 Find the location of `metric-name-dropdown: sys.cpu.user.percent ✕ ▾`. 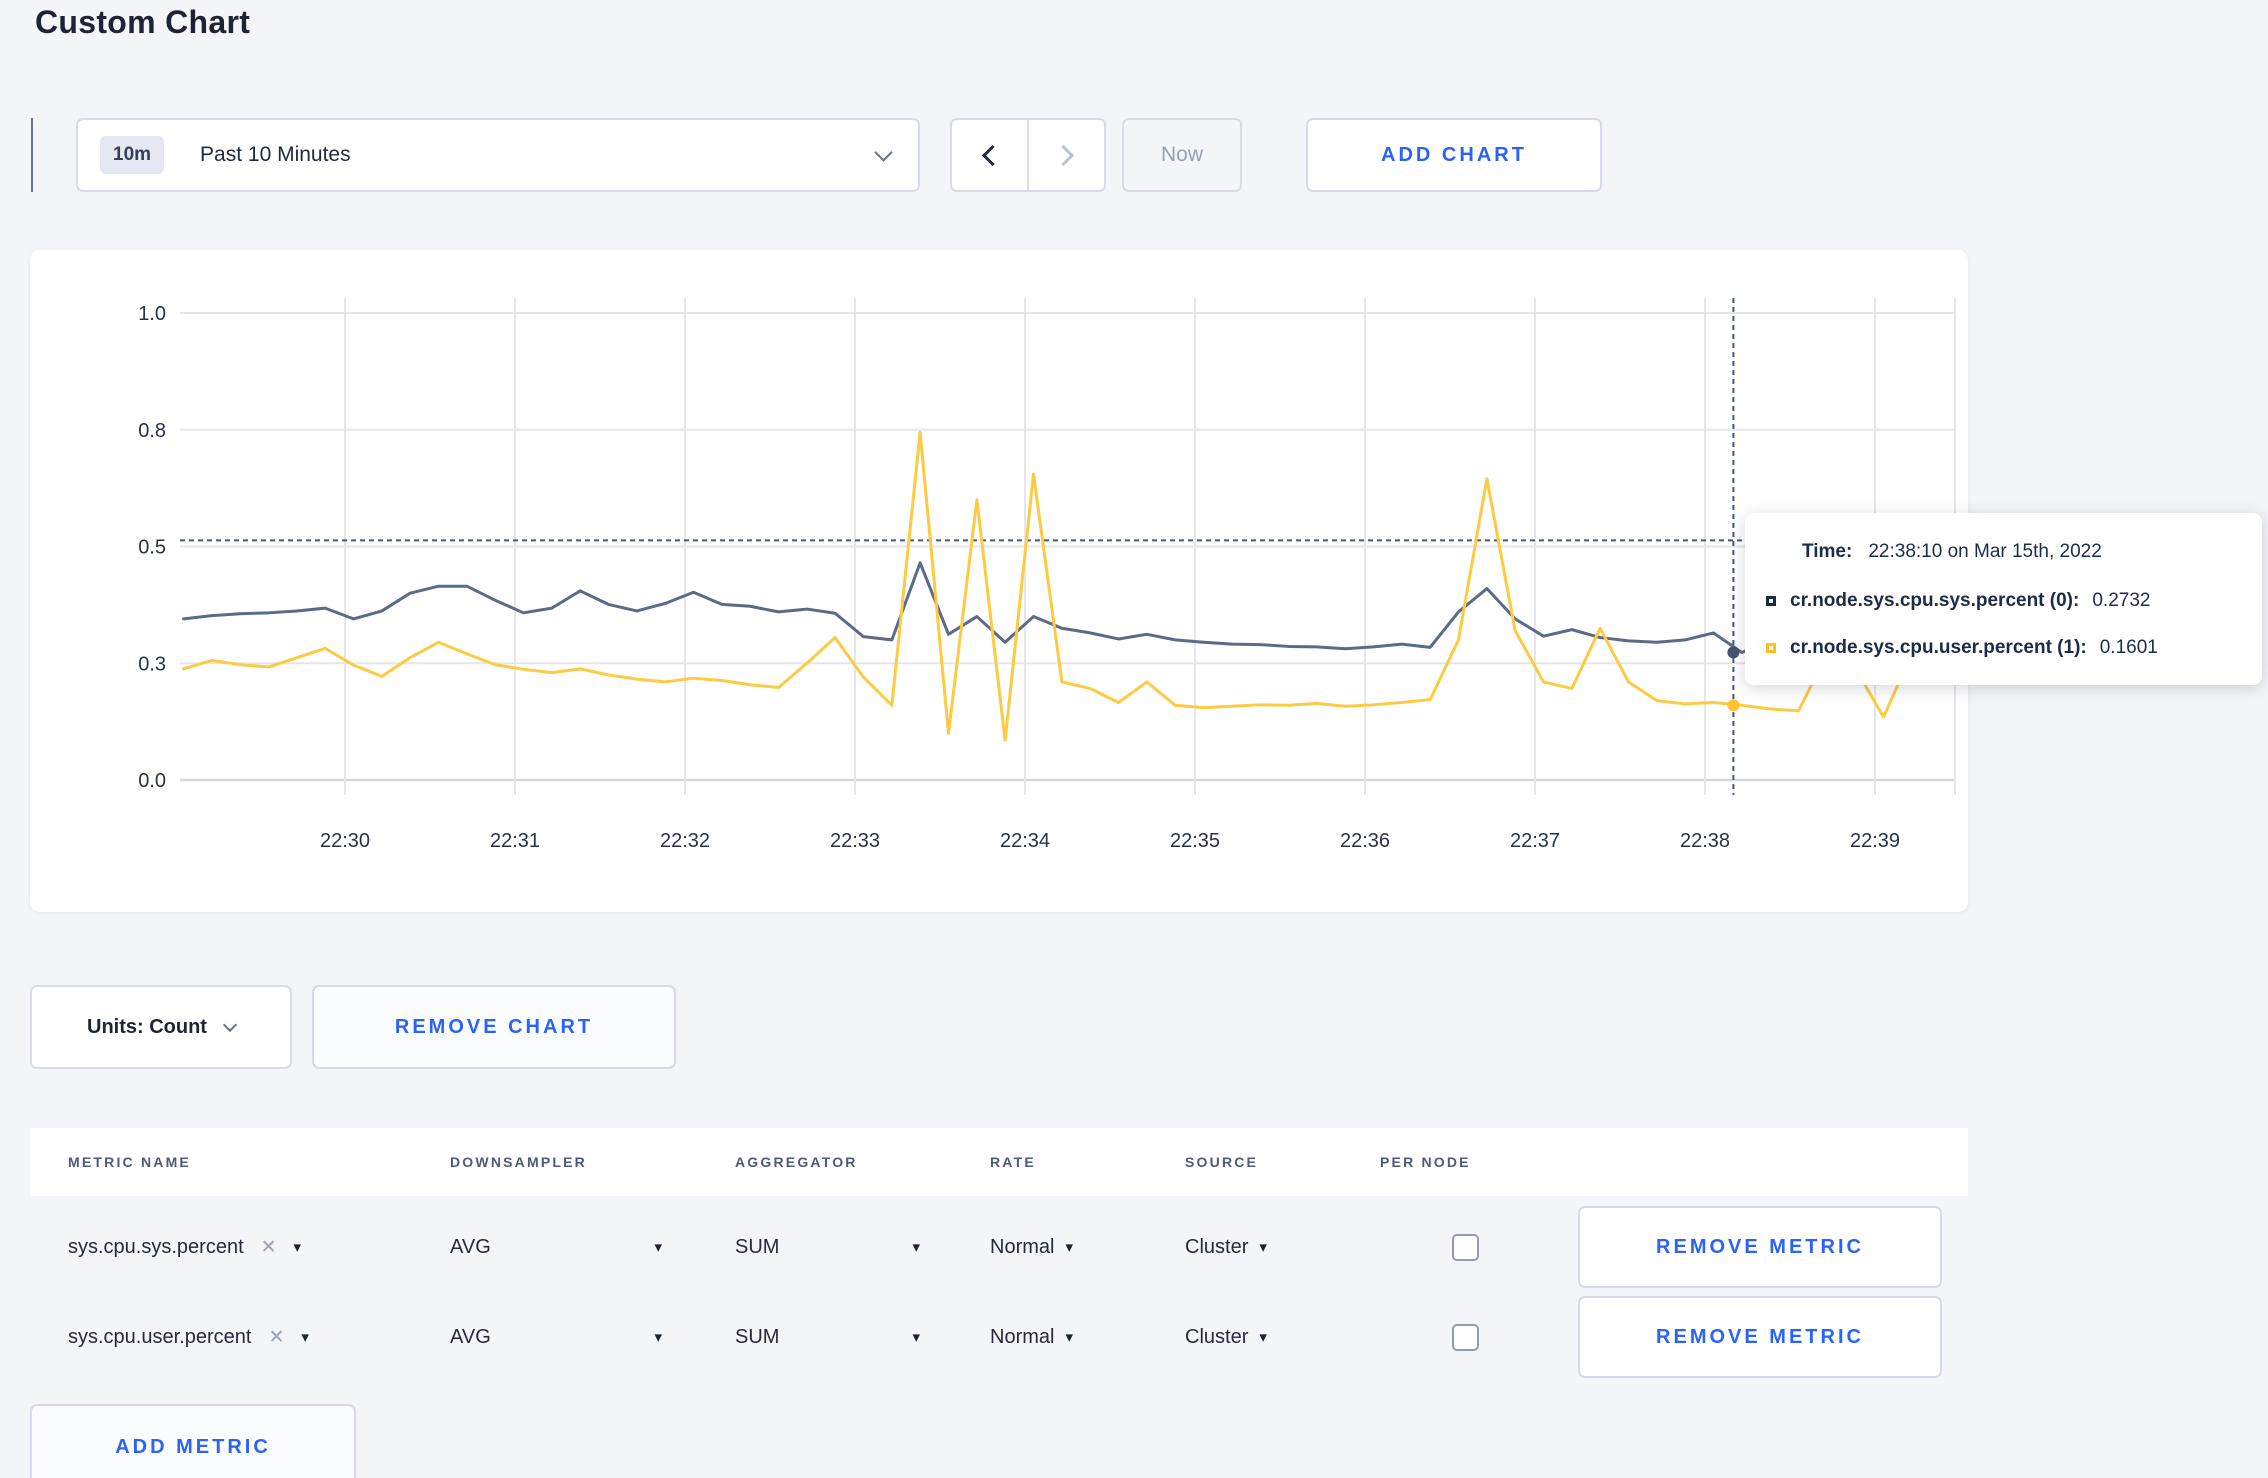

metric-name-dropdown: sys.cpu.user.percent ✕ ▾ is located at coordinates (259, 1337).